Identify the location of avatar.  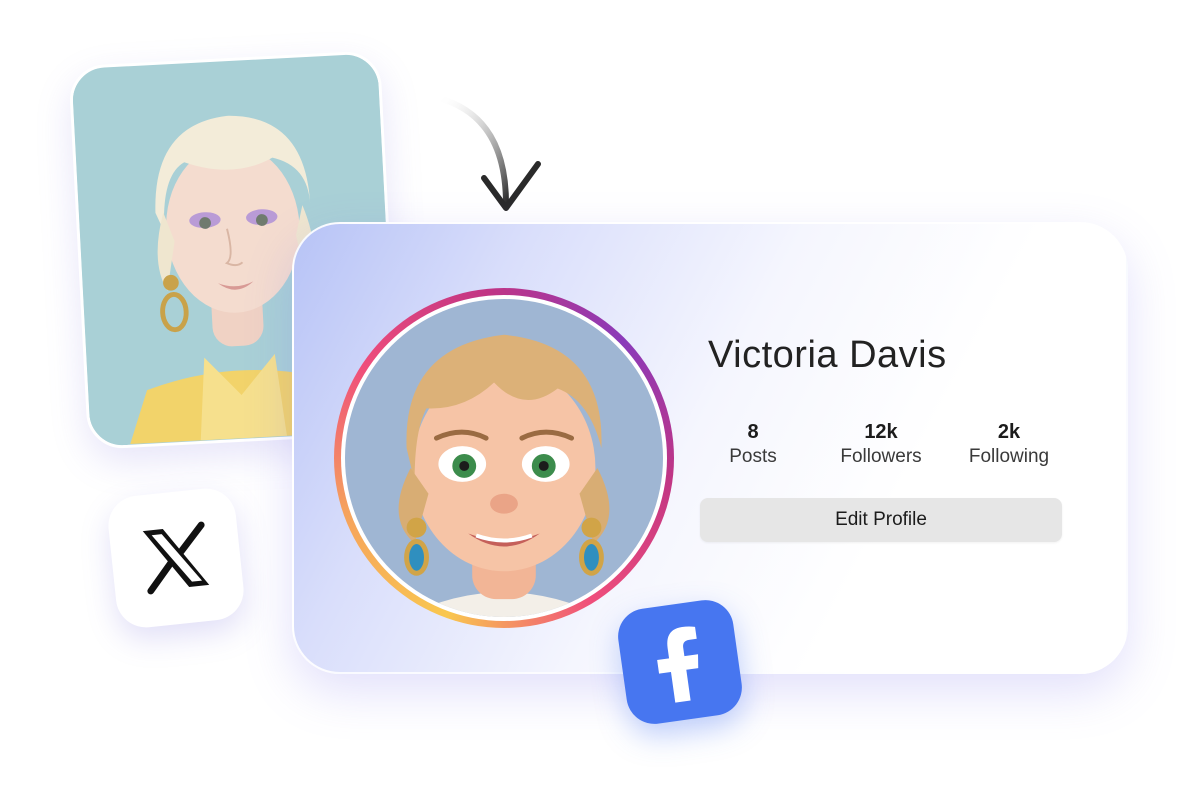
(504, 458).